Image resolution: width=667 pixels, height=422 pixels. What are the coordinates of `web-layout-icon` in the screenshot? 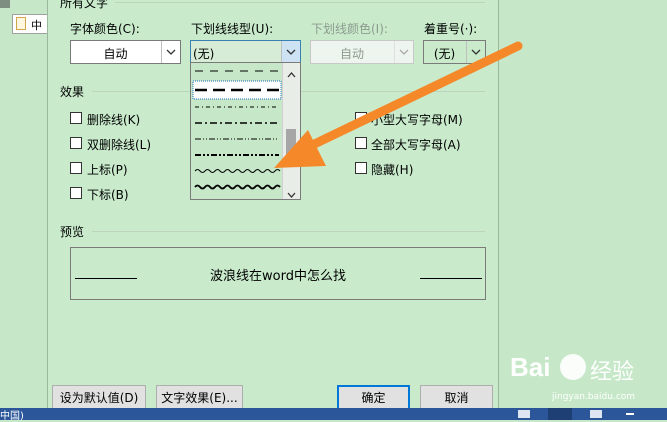 It's located at (596, 414).